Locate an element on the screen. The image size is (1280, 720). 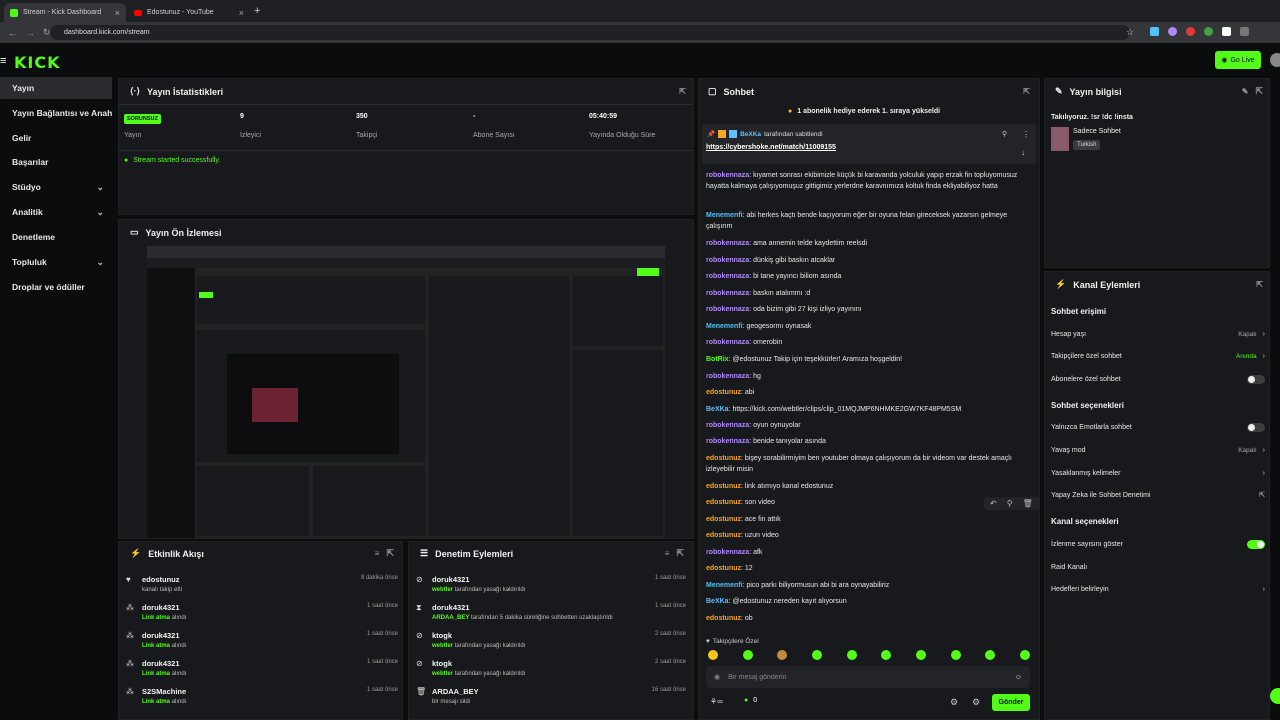
setting-slow-mode: Yavaş mod Kapalı › is located at coordinates (1158, 450).